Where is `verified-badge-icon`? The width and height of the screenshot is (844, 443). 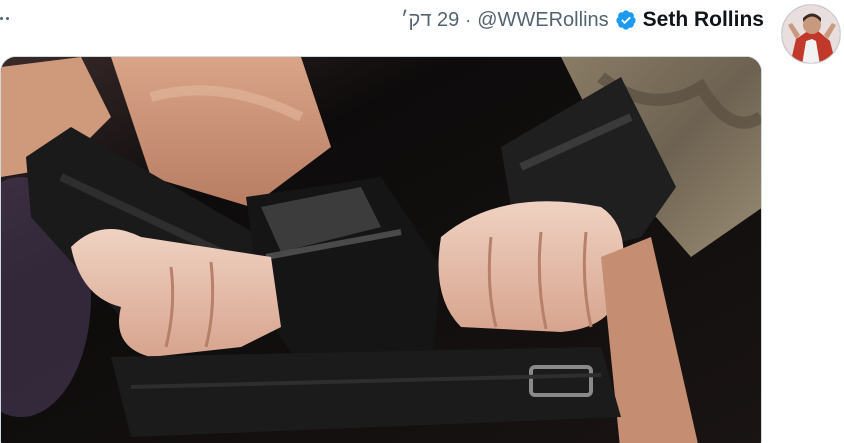 verified-badge-icon is located at coordinates (626, 20).